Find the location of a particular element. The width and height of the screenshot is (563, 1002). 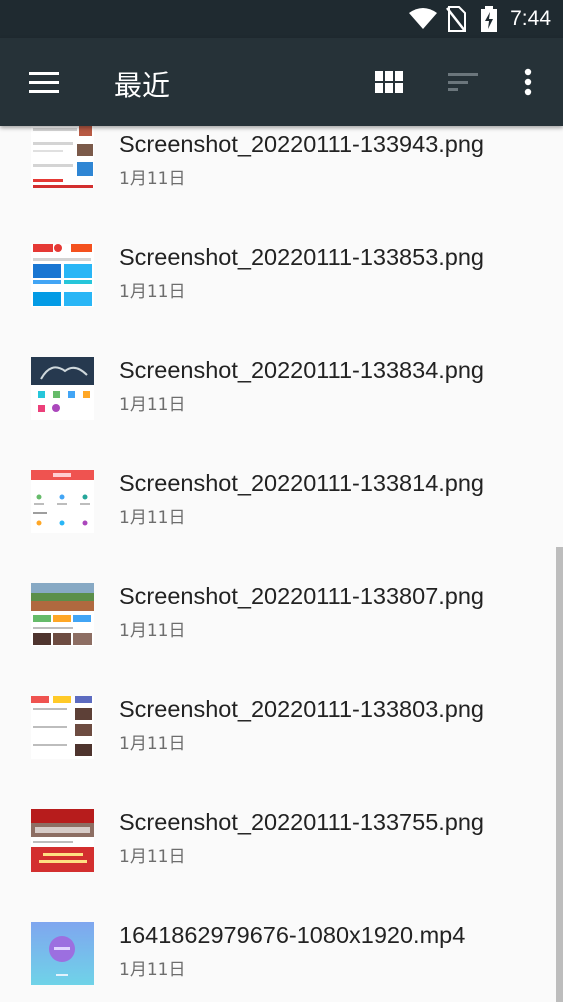

grid-view-button is located at coordinates (389, 82).